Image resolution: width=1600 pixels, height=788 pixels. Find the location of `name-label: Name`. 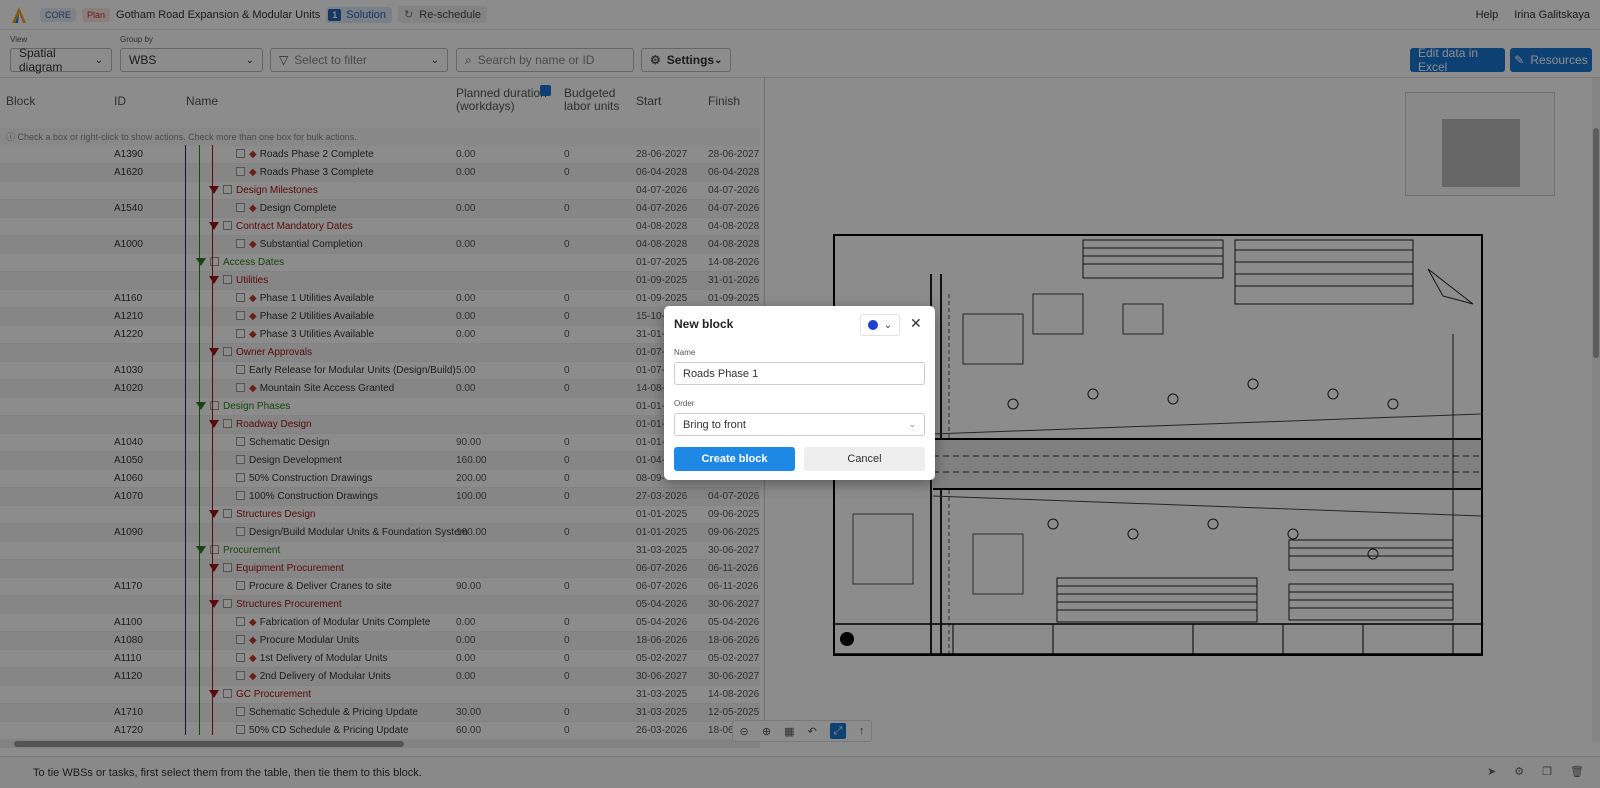

name-label: Name is located at coordinates (685, 352).